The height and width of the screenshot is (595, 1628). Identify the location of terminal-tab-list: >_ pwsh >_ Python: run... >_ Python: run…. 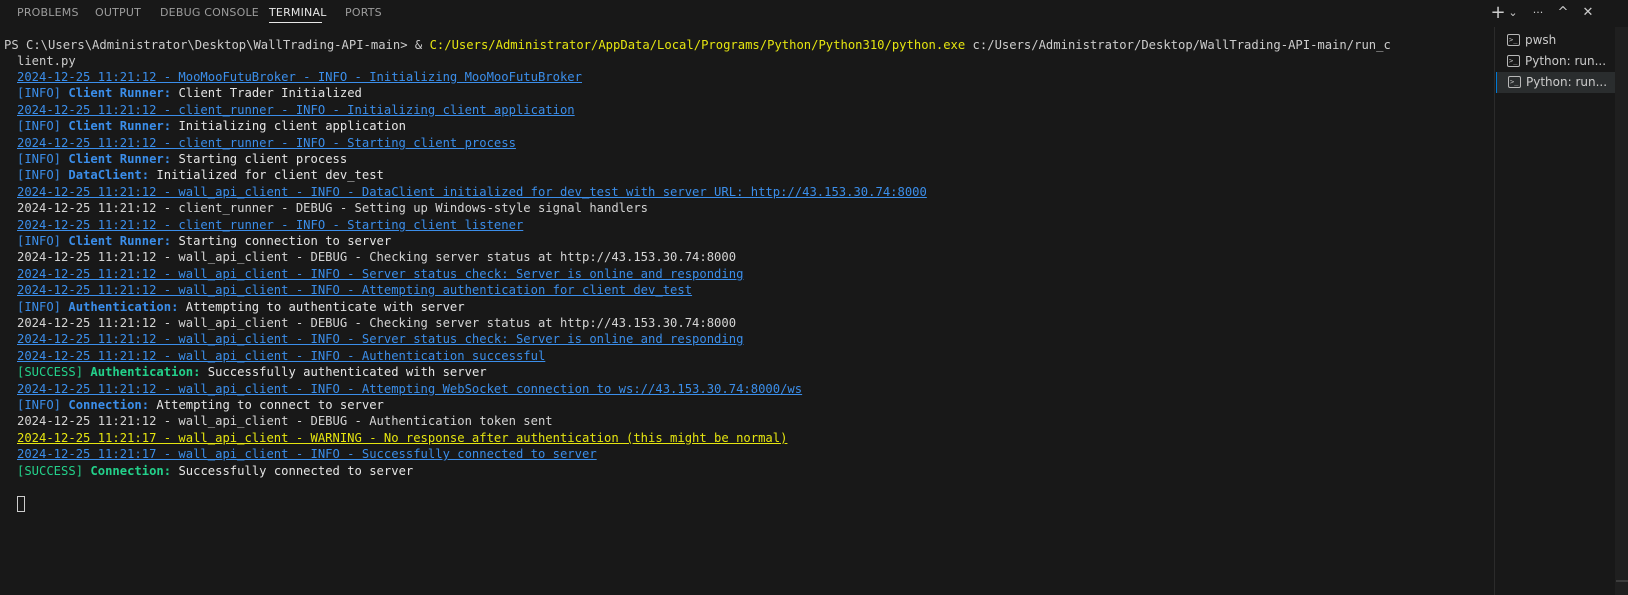
(1561, 311).